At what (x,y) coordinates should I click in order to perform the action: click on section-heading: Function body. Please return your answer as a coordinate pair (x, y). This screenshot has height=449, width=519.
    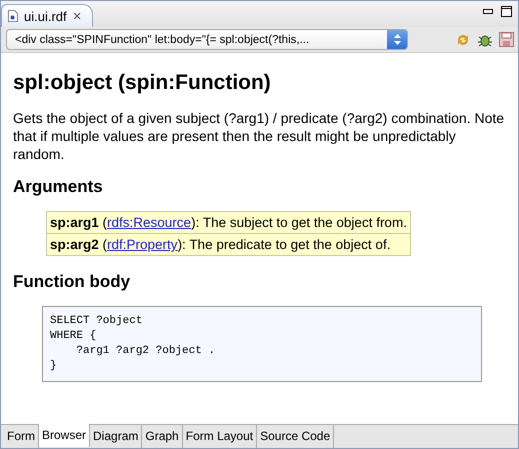
    Looking at the image, I should click on (72, 282).